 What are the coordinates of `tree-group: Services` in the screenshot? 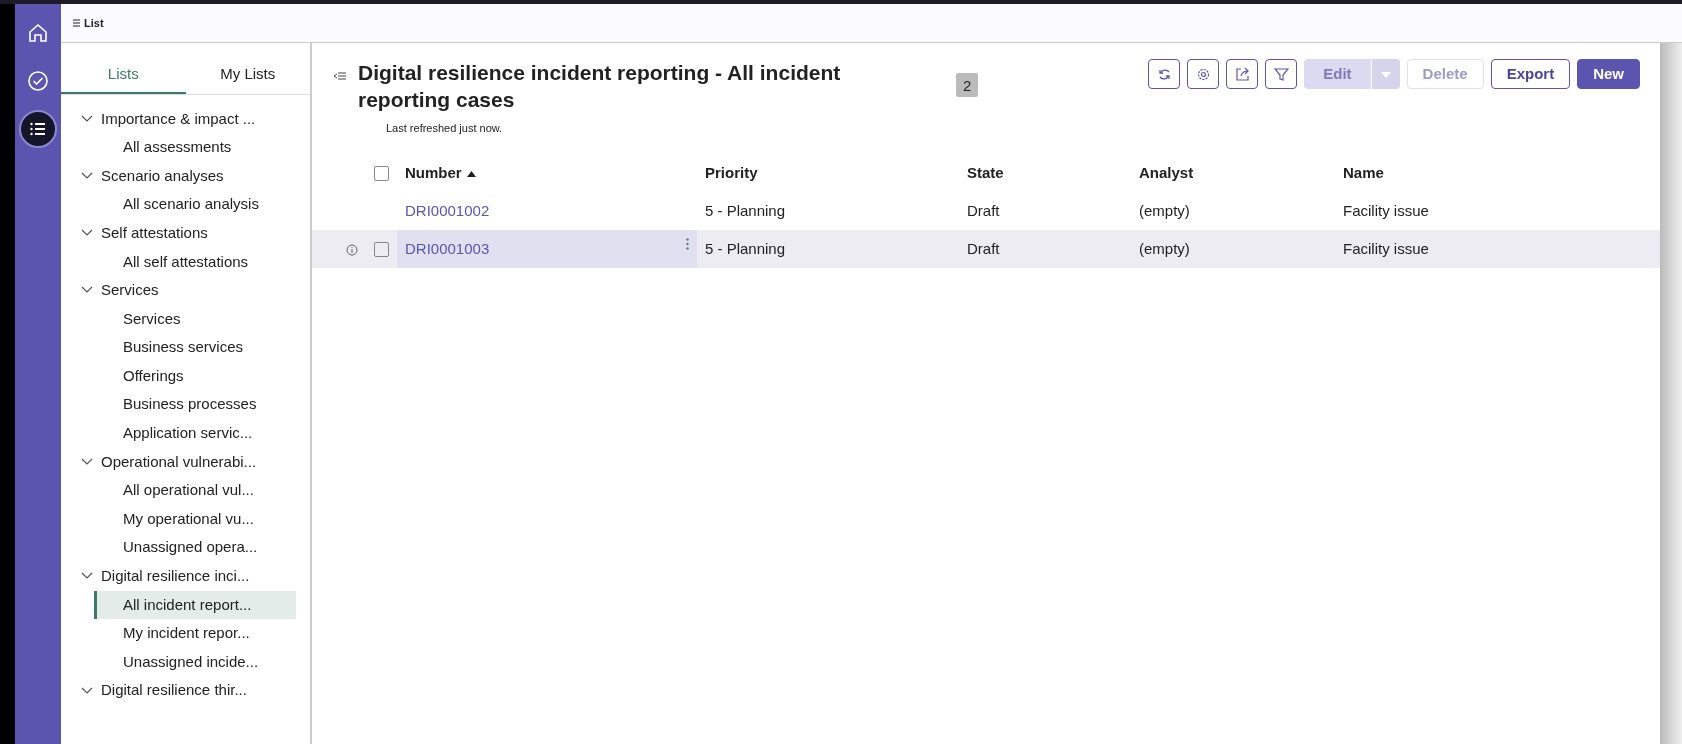 It's located at (130, 290).